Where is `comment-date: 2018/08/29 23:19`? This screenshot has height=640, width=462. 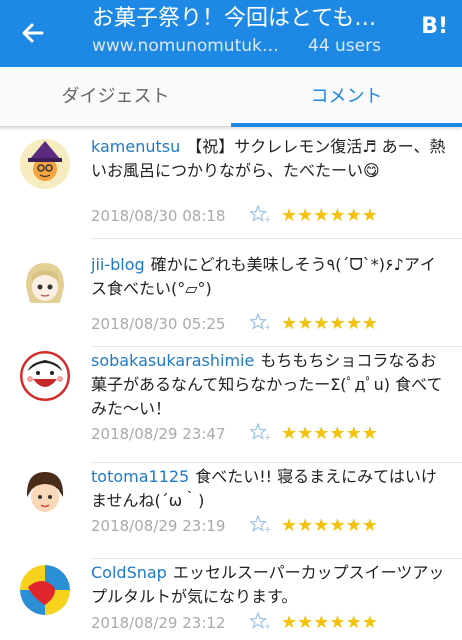 comment-date: 2018/08/29 23:19 is located at coordinates (158, 526).